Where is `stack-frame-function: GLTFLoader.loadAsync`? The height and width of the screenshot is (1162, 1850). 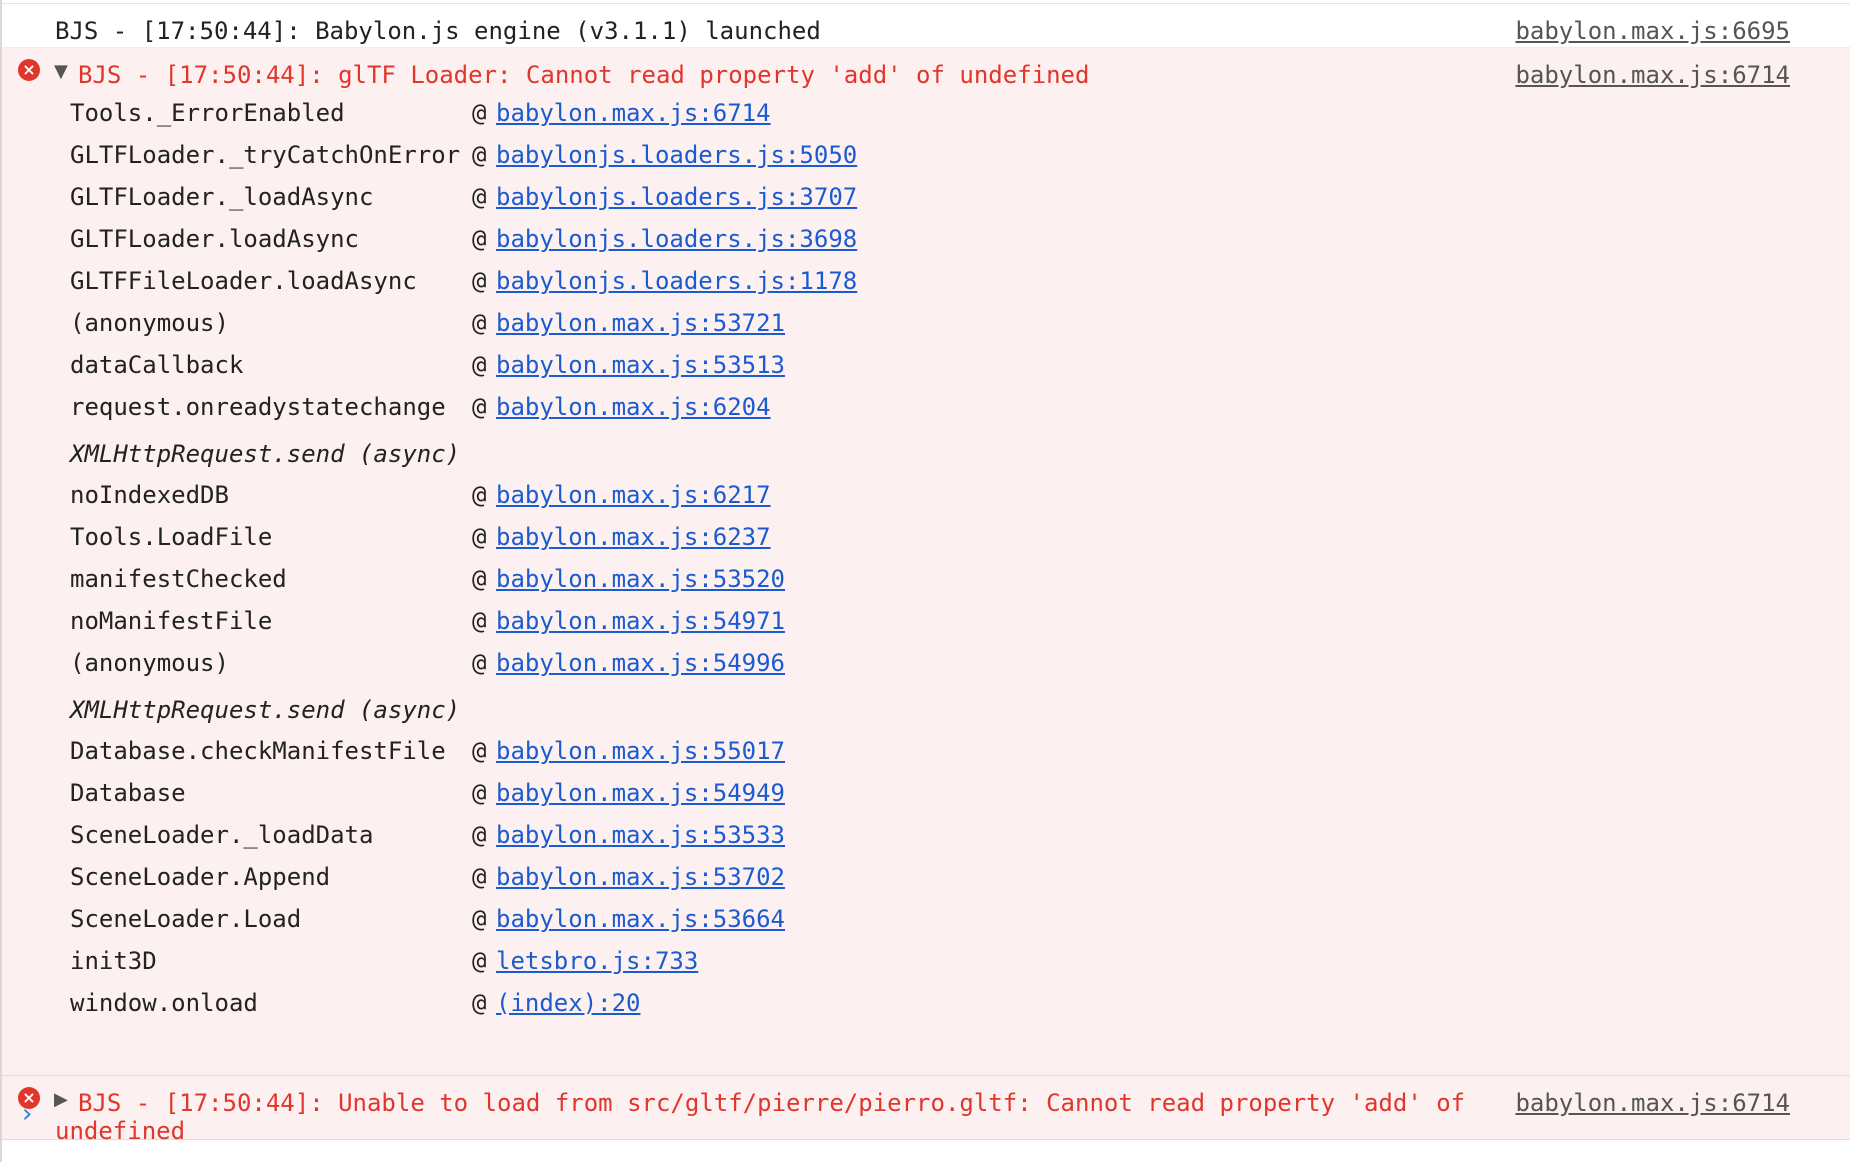
stack-frame-function: GLTFLoader.loadAsync is located at coordinates (214, 239).